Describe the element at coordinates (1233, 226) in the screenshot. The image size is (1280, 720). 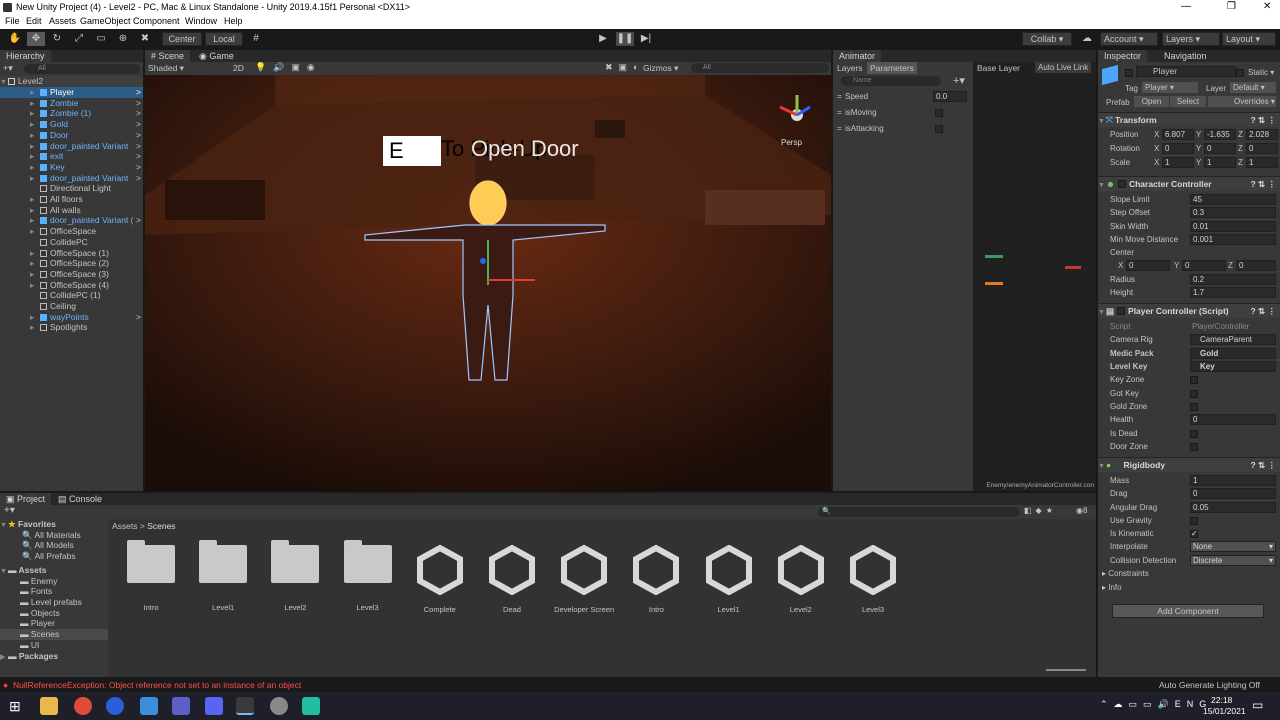
I see `cc-row-field: 0.01` at that location.